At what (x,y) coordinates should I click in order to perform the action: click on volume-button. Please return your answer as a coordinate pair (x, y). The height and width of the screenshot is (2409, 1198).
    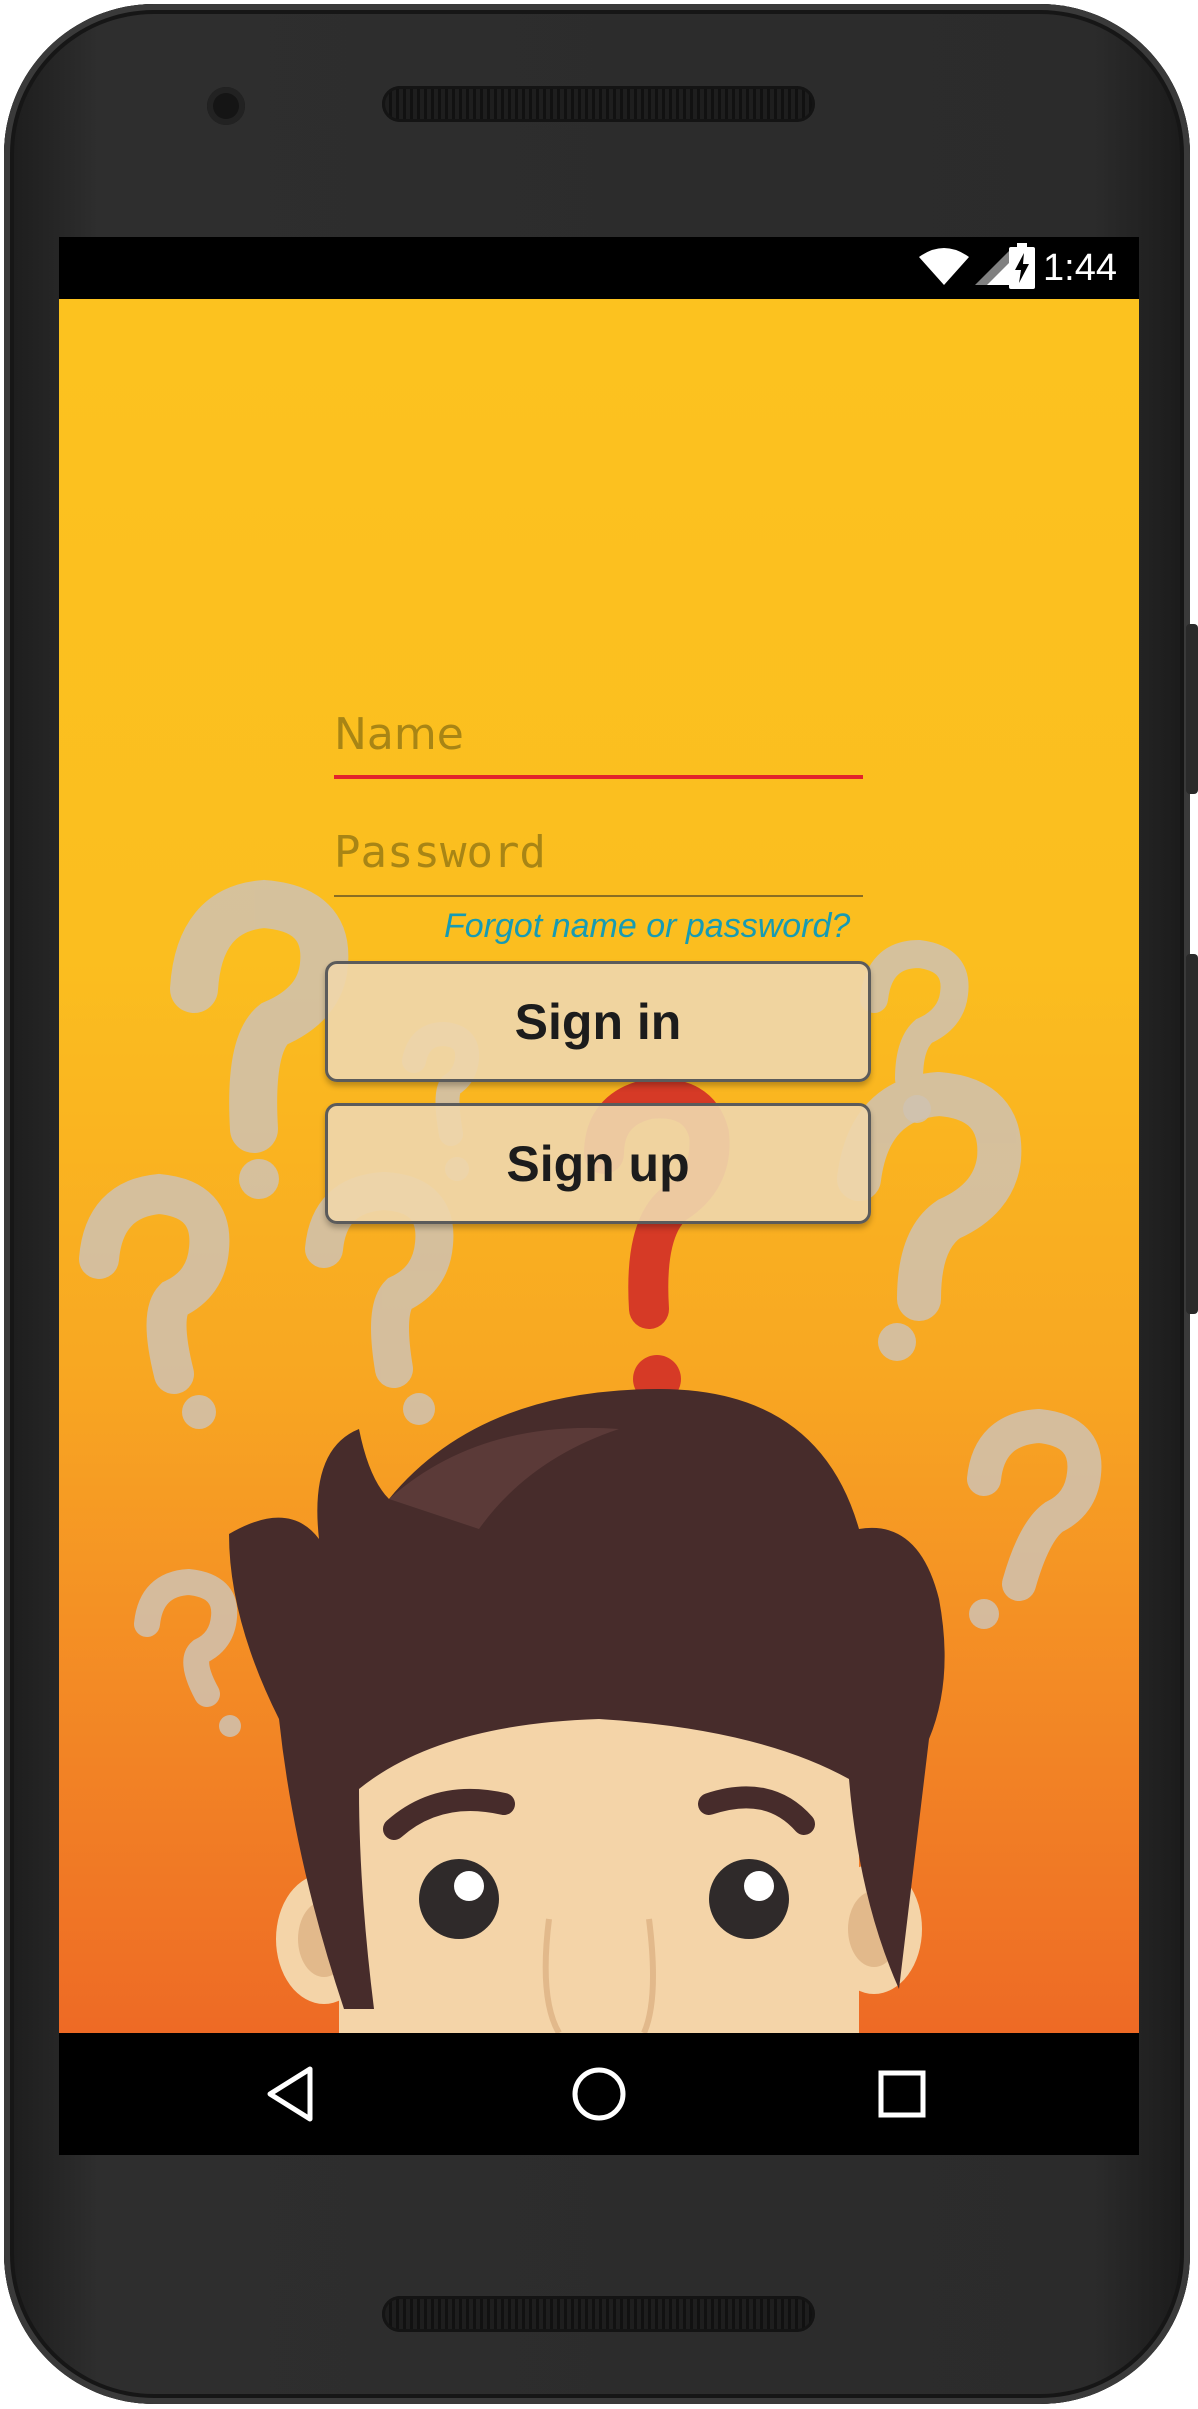
    Looking at the image, I should click on (1192, 1134).